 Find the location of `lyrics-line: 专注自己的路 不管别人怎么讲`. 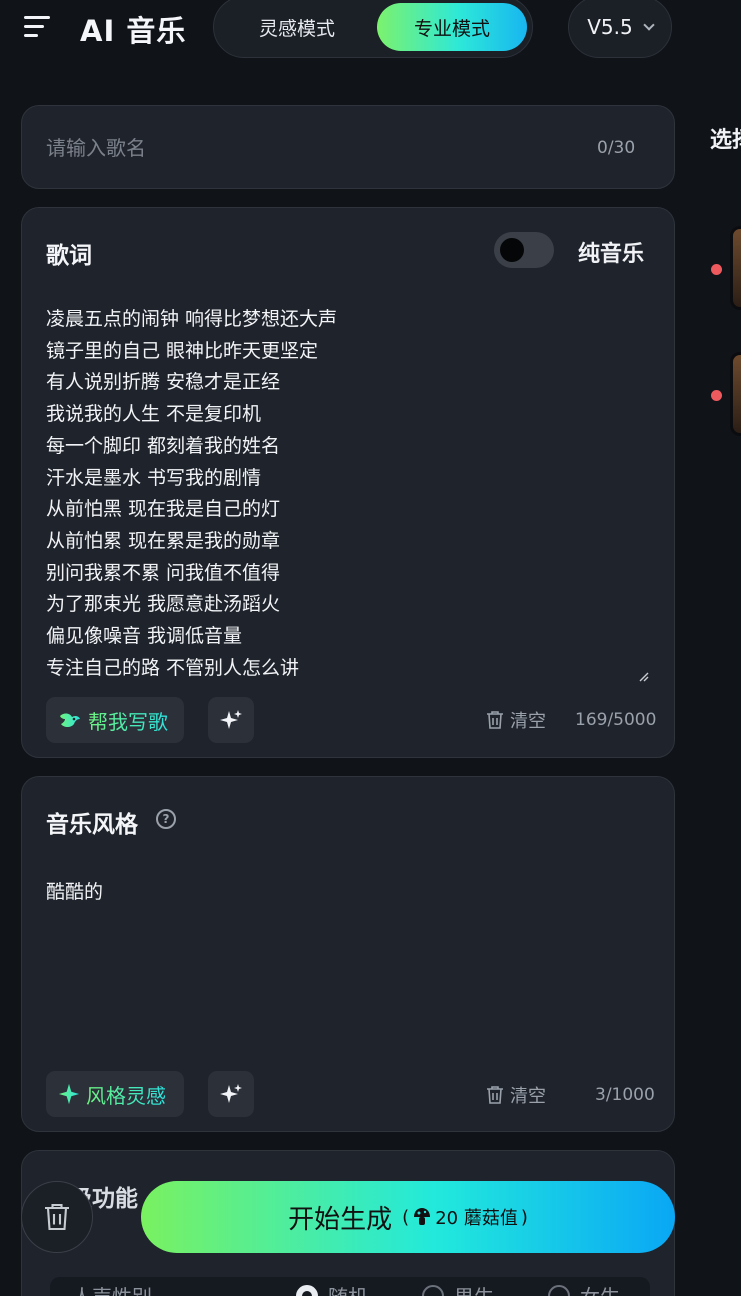

lyrics-line: 专注自己的路 不管别人怎么讲 is located at coordinates (173, 667).